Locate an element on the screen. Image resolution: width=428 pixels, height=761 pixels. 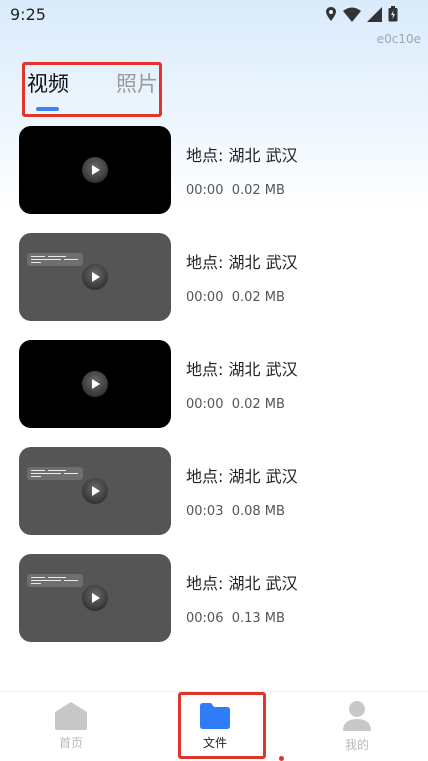
nav-mine: 我的 is located at coordinates (357, 726).